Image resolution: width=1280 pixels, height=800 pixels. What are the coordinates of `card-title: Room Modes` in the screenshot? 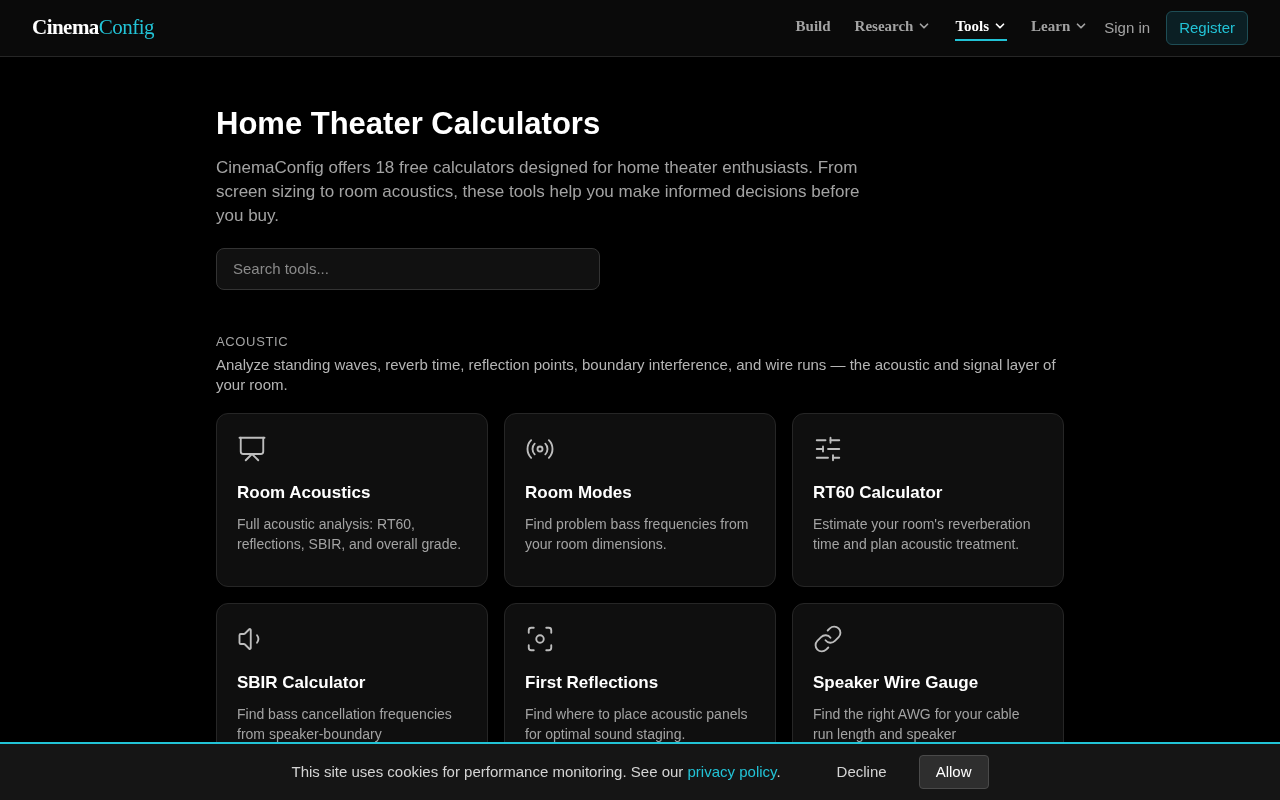 It's located at (579, 493).